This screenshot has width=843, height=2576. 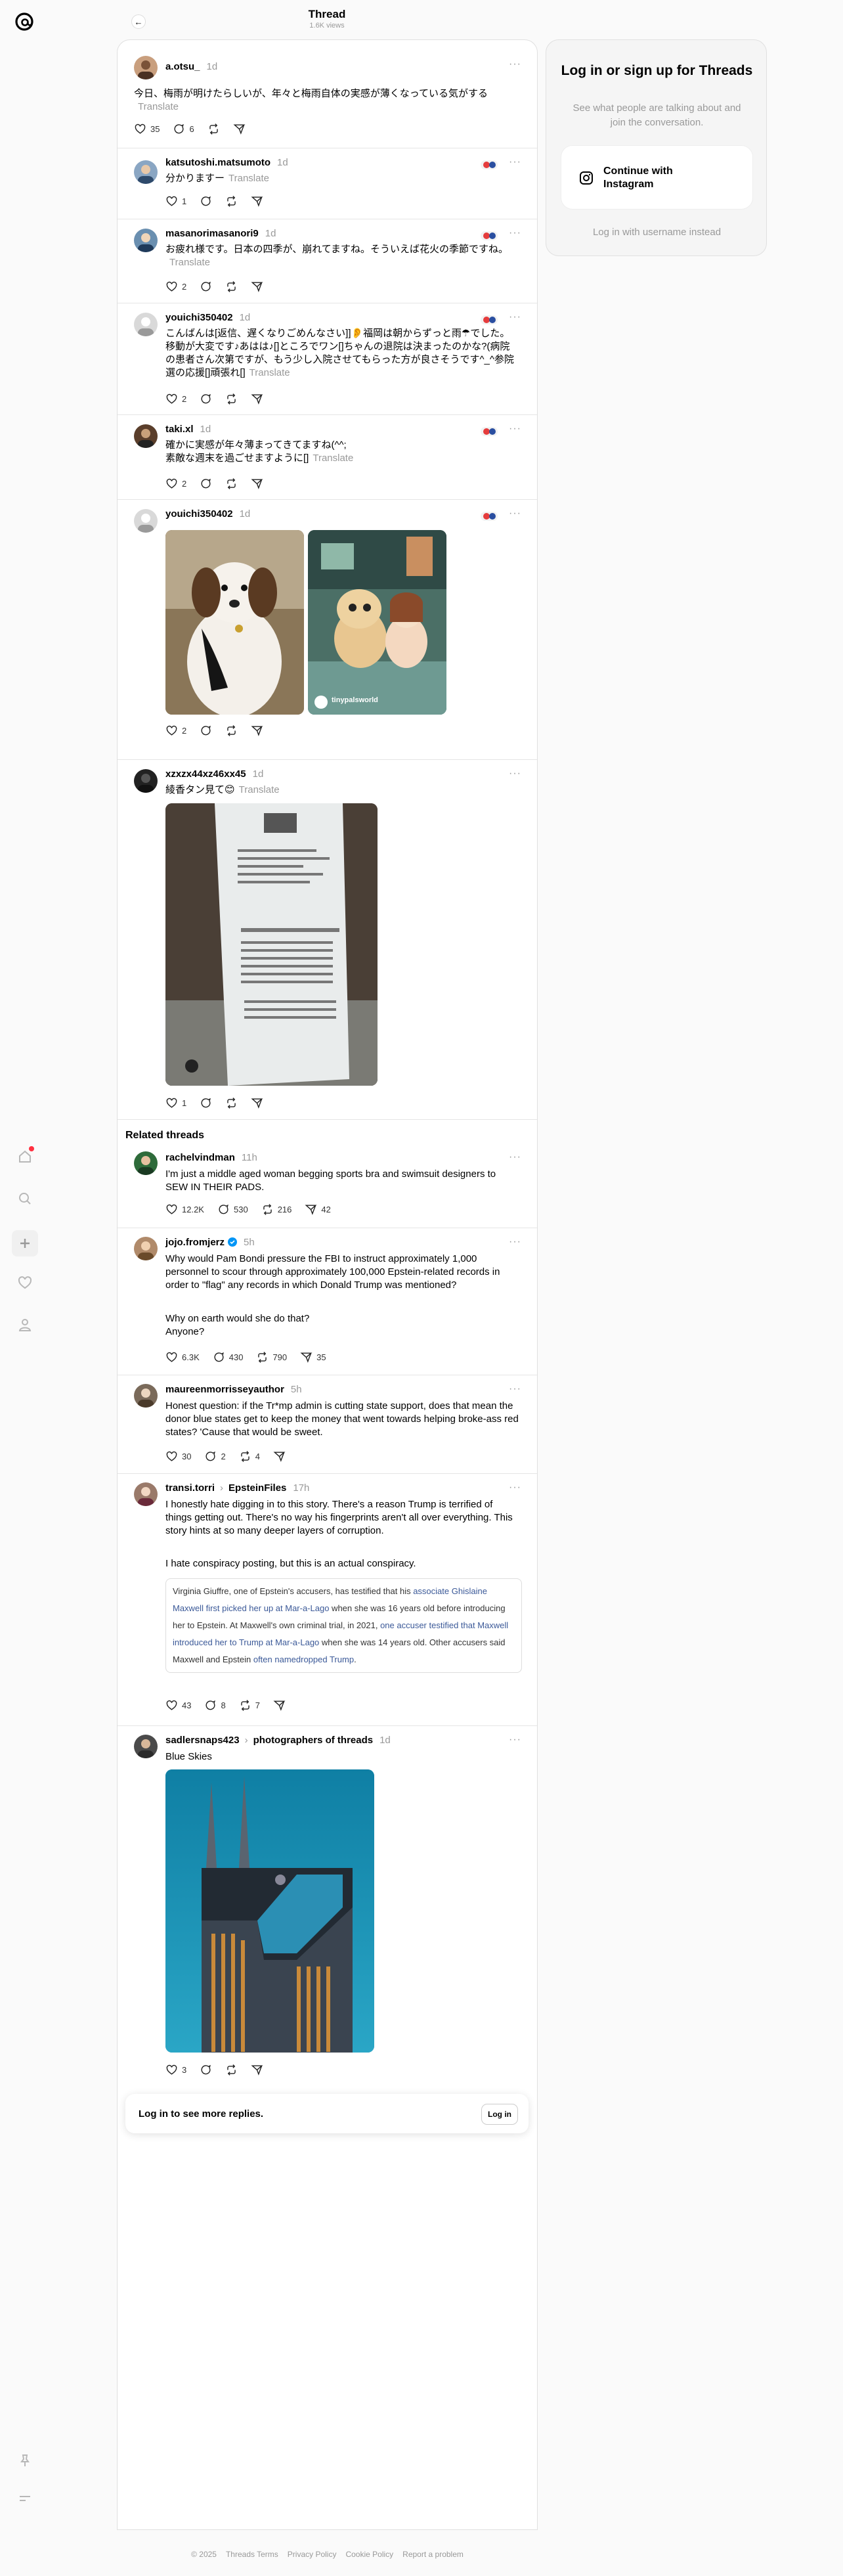 I want to click on reply-post: xzxzx44xz46xx45 1d ··· 綾香タン見て😊 Translate 1, so click(x=327, y=940).